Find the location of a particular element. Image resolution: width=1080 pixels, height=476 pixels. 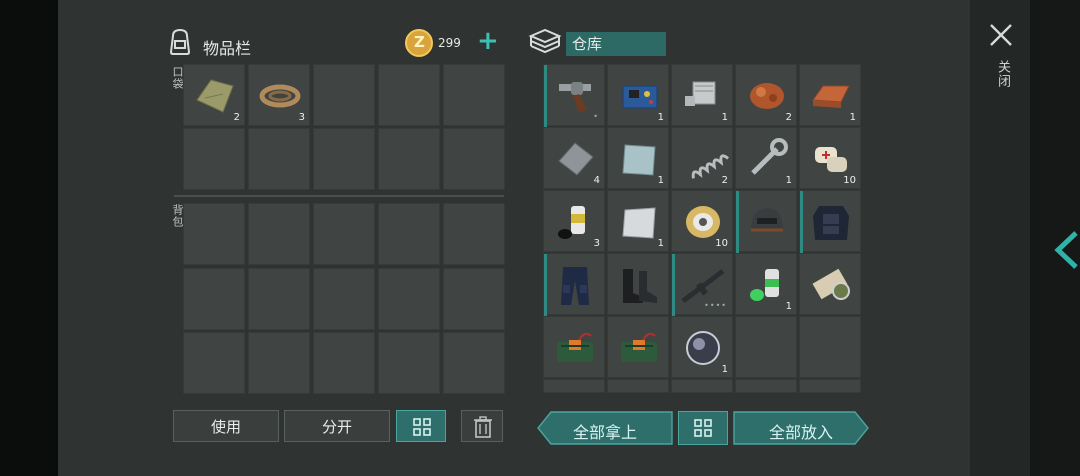

add-coin-button: + is located at coordinates (488, 41).